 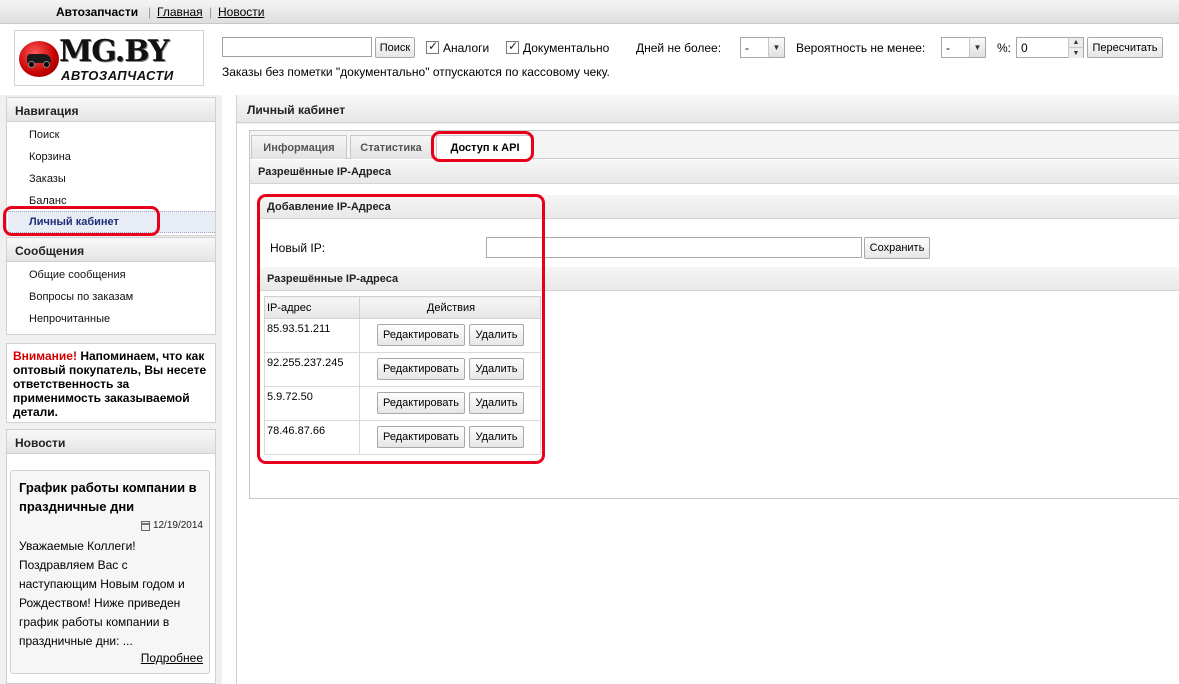 I want to click on news-date-text: 12/19/2014, so click(x=177, y=525).